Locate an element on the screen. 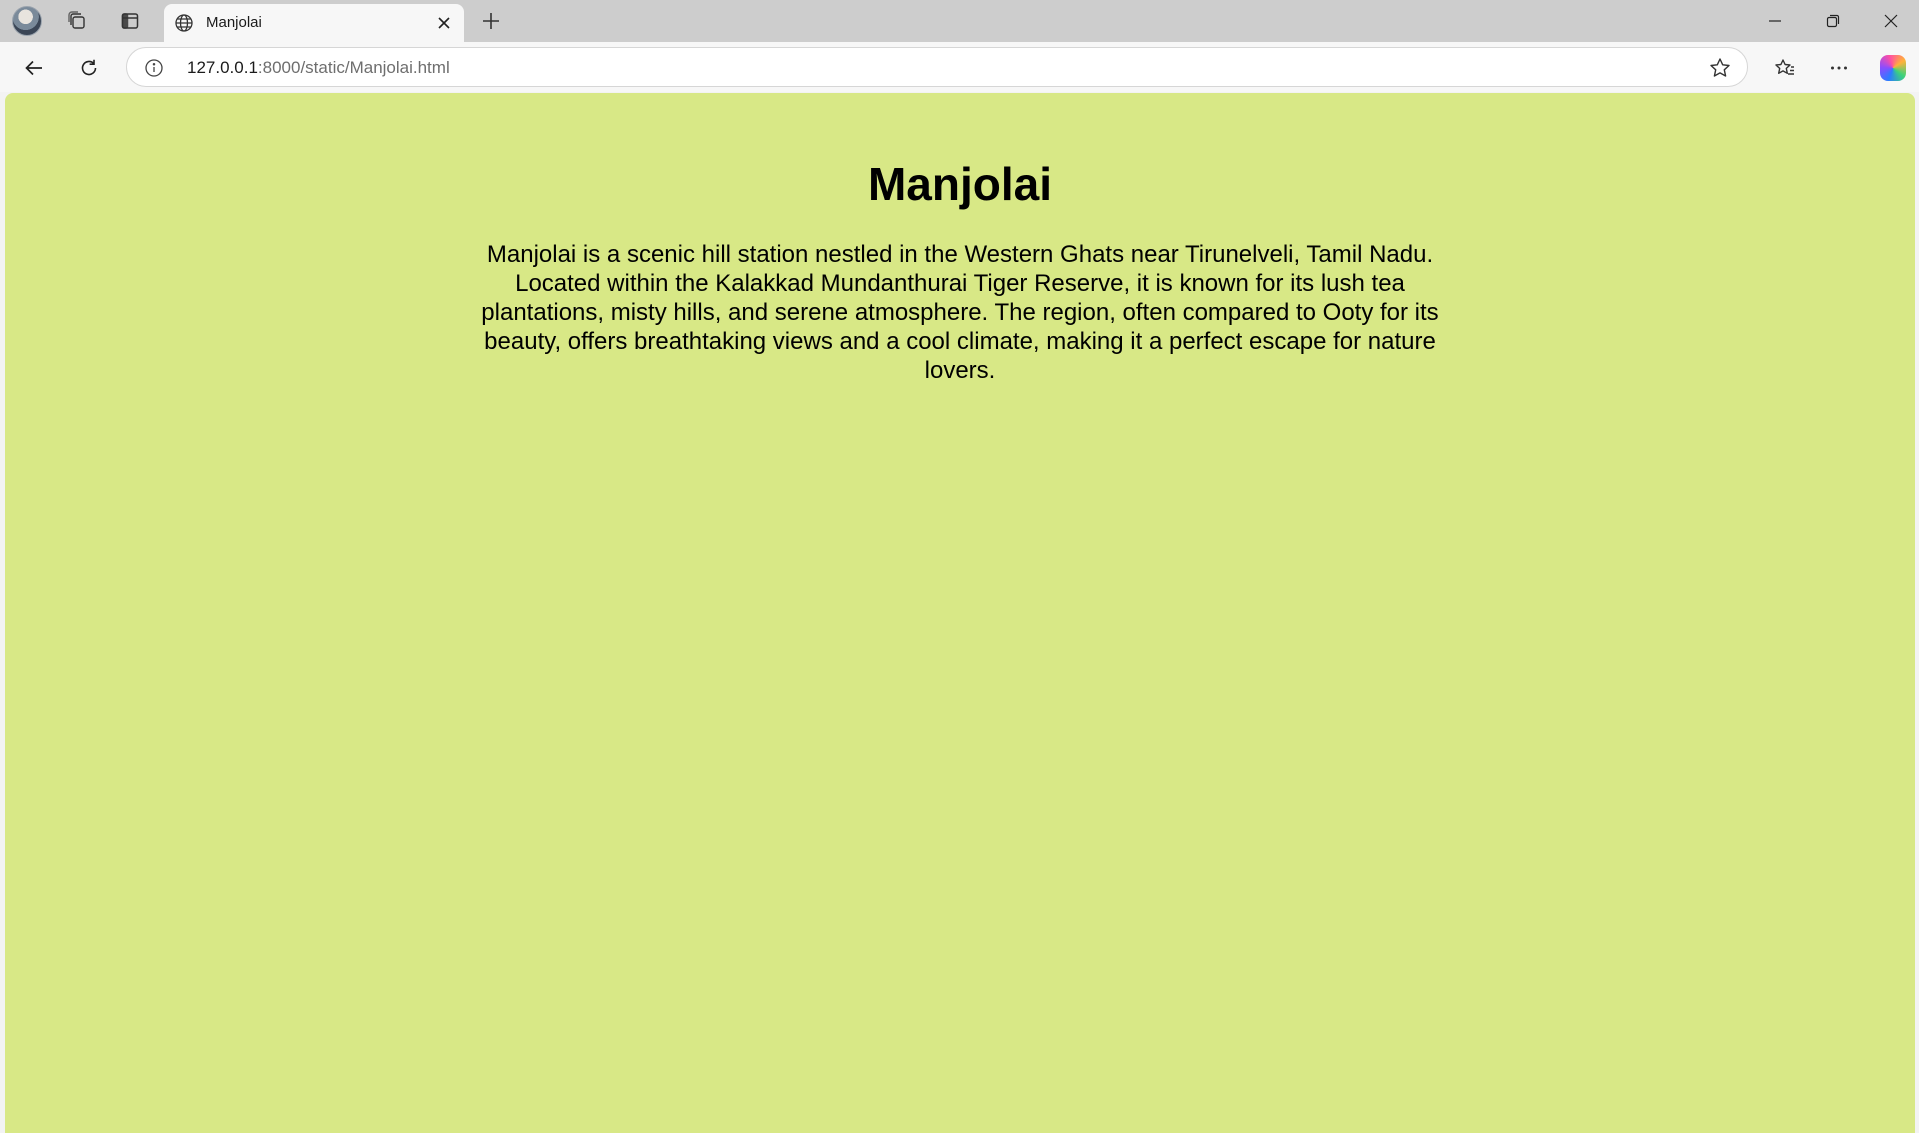 The height and width of the screenshot is (1133, 1919). minimize-icon is located at coordinates (1775, 21).